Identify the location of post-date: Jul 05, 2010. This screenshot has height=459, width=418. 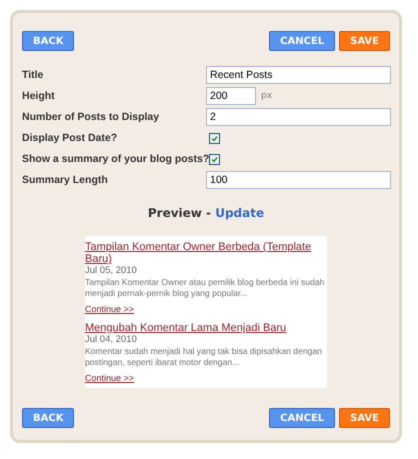
(111, 271).